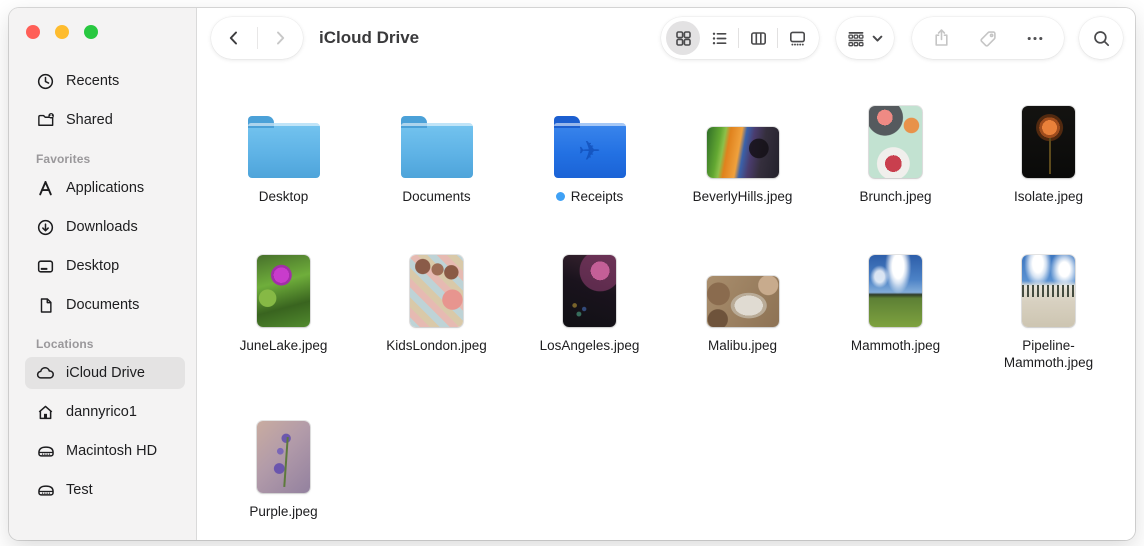  I want to click on download-circle-icon, so click(45, 227).